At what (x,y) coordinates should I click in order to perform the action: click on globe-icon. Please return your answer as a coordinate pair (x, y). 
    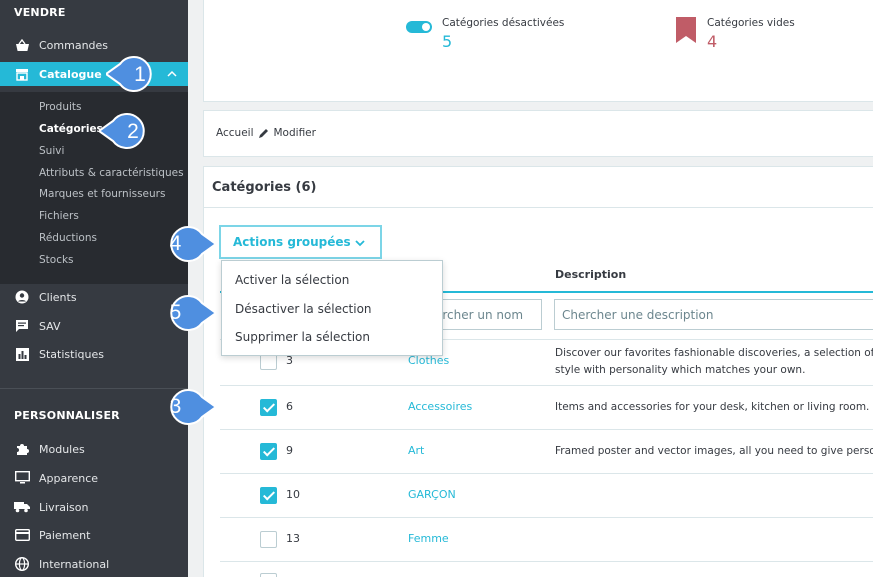
    Looking at the image, I should click on (22, 564).